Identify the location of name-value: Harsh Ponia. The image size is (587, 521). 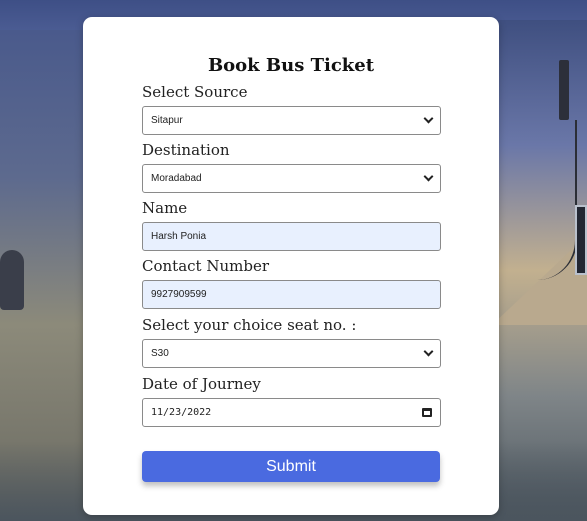
(179, 236).